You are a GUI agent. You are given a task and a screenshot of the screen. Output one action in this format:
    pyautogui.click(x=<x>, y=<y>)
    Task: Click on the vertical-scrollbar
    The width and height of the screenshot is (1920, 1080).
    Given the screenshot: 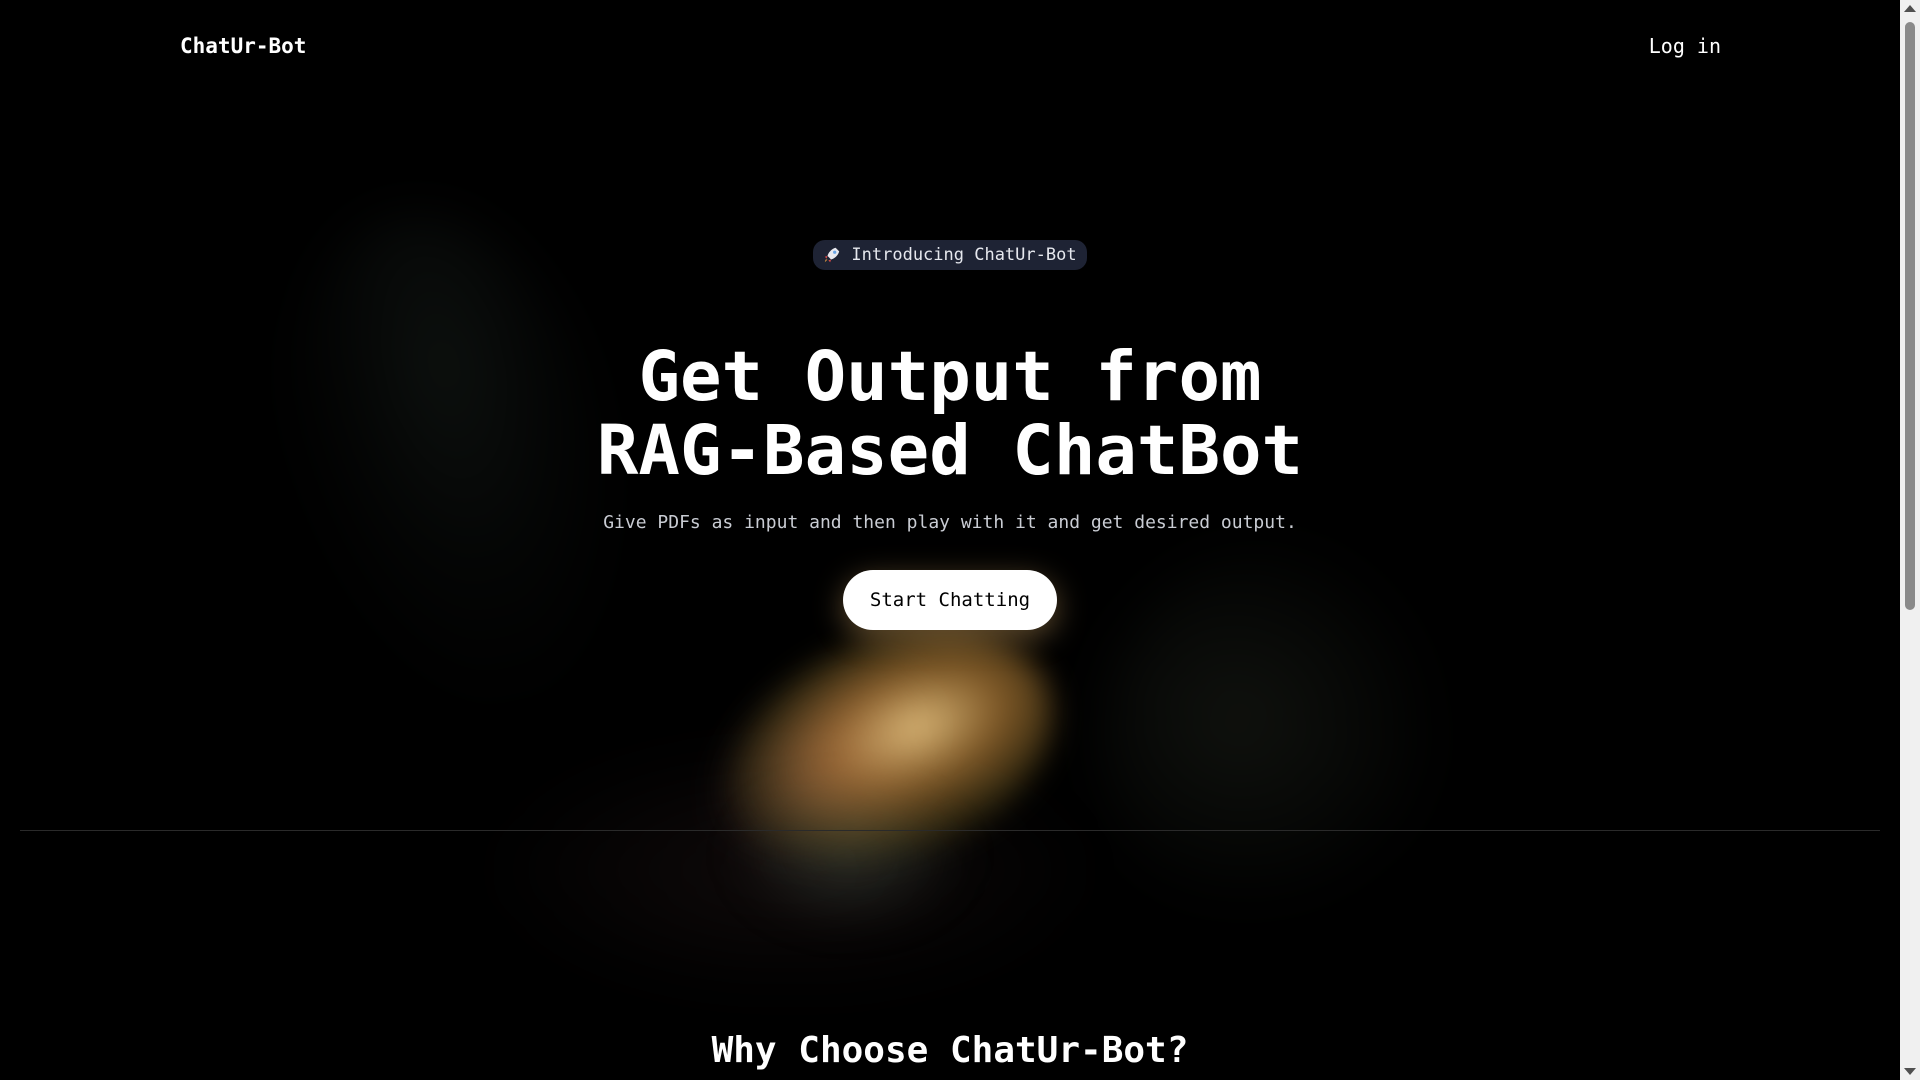 What is the action you would take?
    pyautogui.click(x=1910, y=540)
    